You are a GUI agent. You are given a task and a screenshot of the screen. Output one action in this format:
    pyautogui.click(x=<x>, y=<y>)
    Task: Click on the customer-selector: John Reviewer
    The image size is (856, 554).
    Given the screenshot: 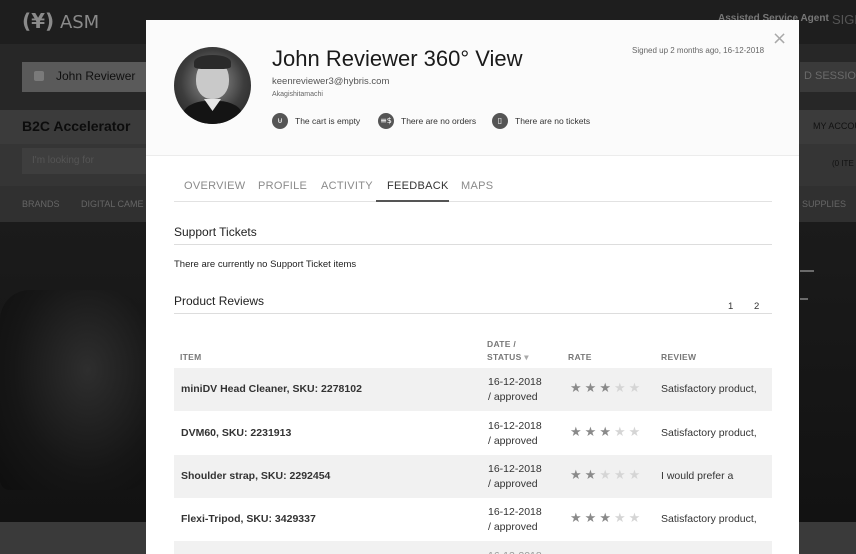 What is the action you would take?
    pyautogui.click(x=84, y=77)
    